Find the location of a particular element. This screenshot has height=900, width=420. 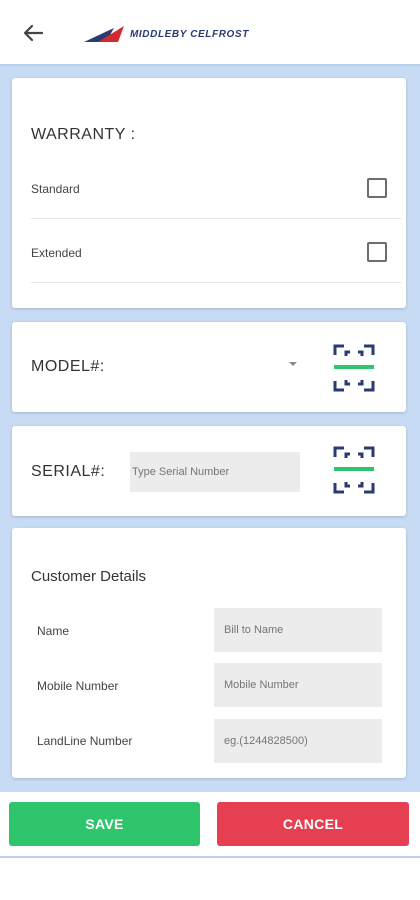

warranty-option-label: Standard is located at coordinates (55, 189).